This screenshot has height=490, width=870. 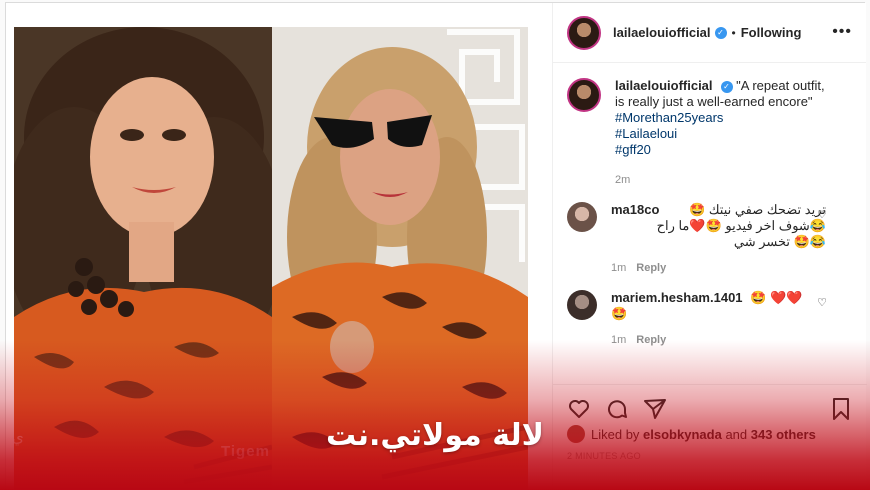 I want to click on post-timestamp: 2 MINUTES AGO, so click(x=604, y=456).